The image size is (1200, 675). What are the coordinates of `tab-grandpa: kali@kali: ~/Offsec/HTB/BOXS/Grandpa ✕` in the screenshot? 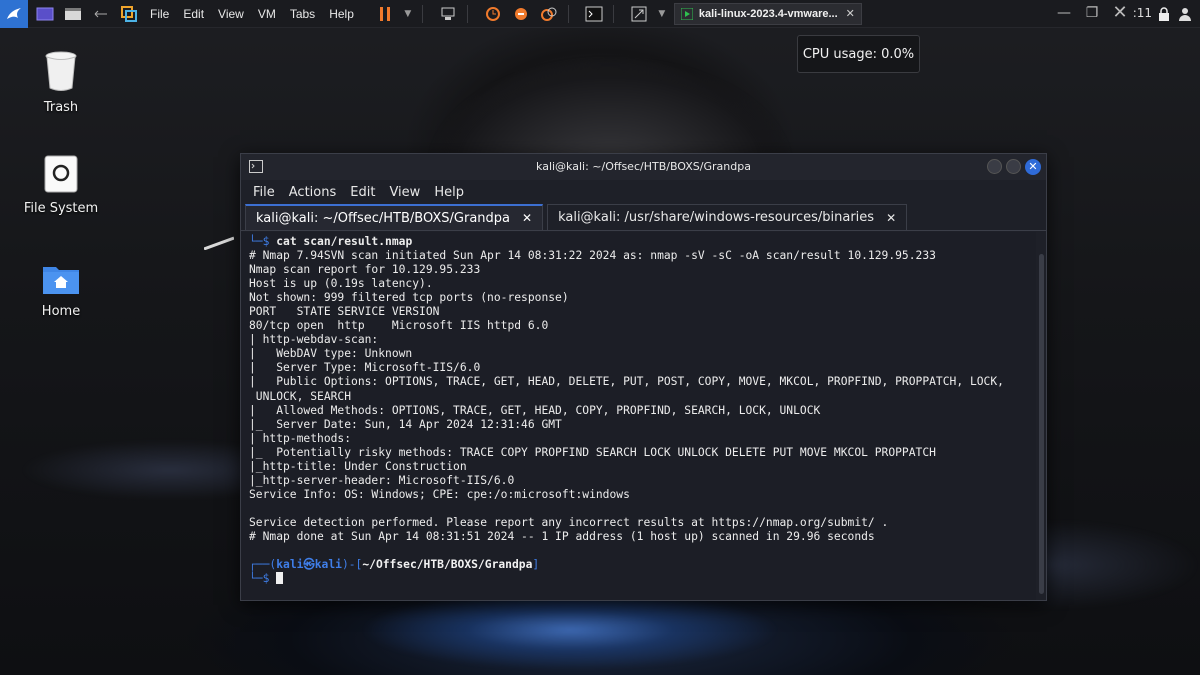 It's located at (394, 217).